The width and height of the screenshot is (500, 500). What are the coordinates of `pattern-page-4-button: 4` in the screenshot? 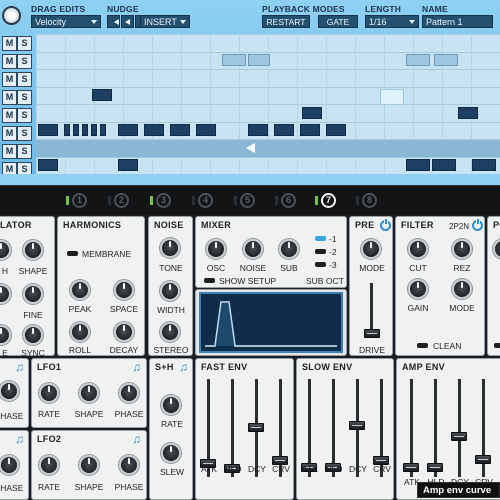 It's located at (205, 200).